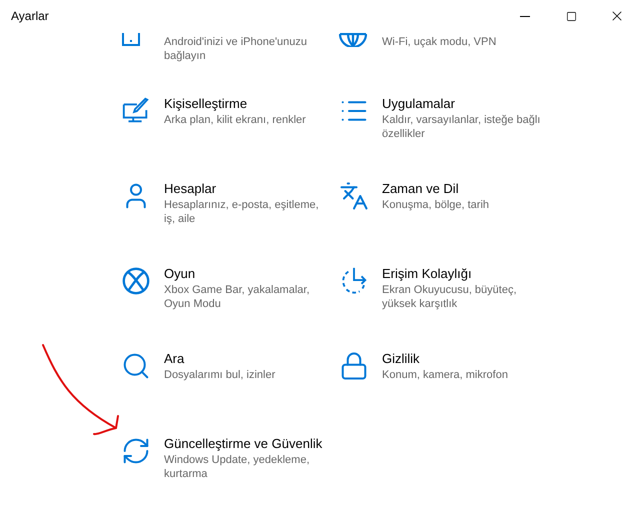 This screenshot has height=511, width=640. I want to click on category-description: Kaldır, varsayılanlar, isteğe bağlı özellikler, so click(462, 127).